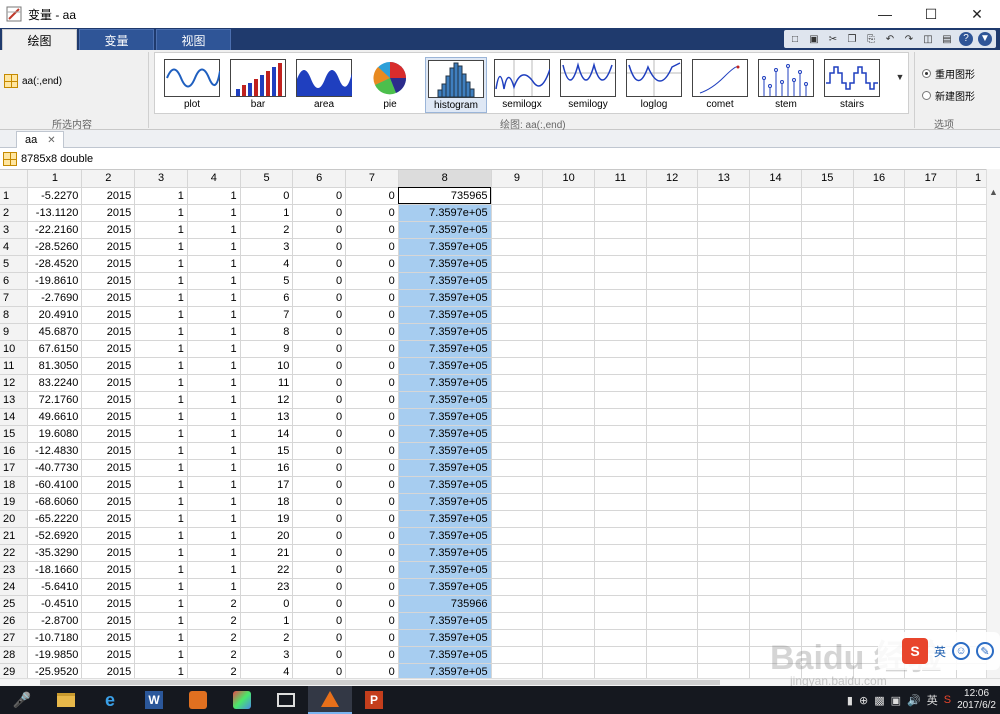 The height and width of the screenshot is (714, 1000). What do you see at coordinates (161, 179) in the screenshot?
I see `column-header: 3` at bounding box center [161, 179].